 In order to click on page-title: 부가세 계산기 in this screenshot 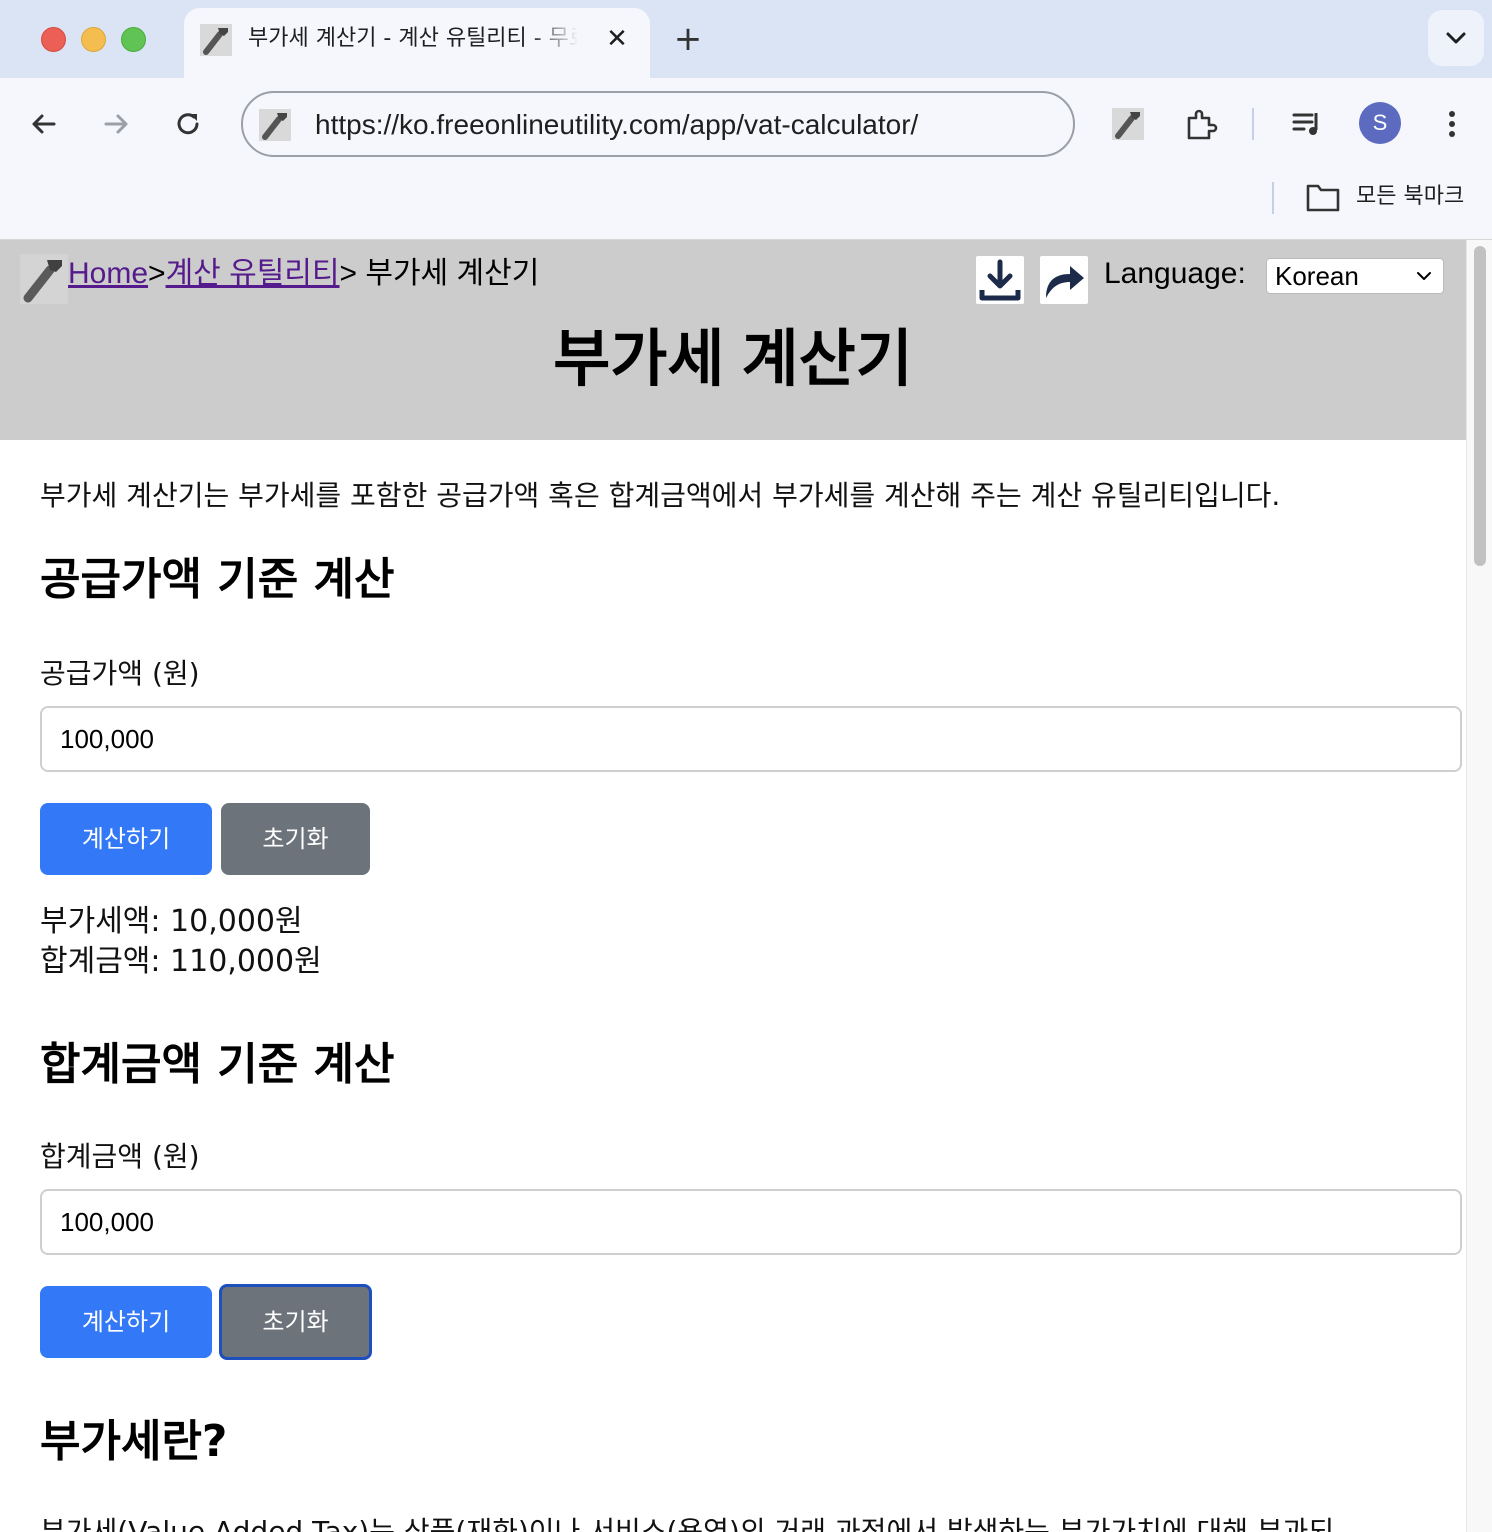, I will do `click(733, 359)`.